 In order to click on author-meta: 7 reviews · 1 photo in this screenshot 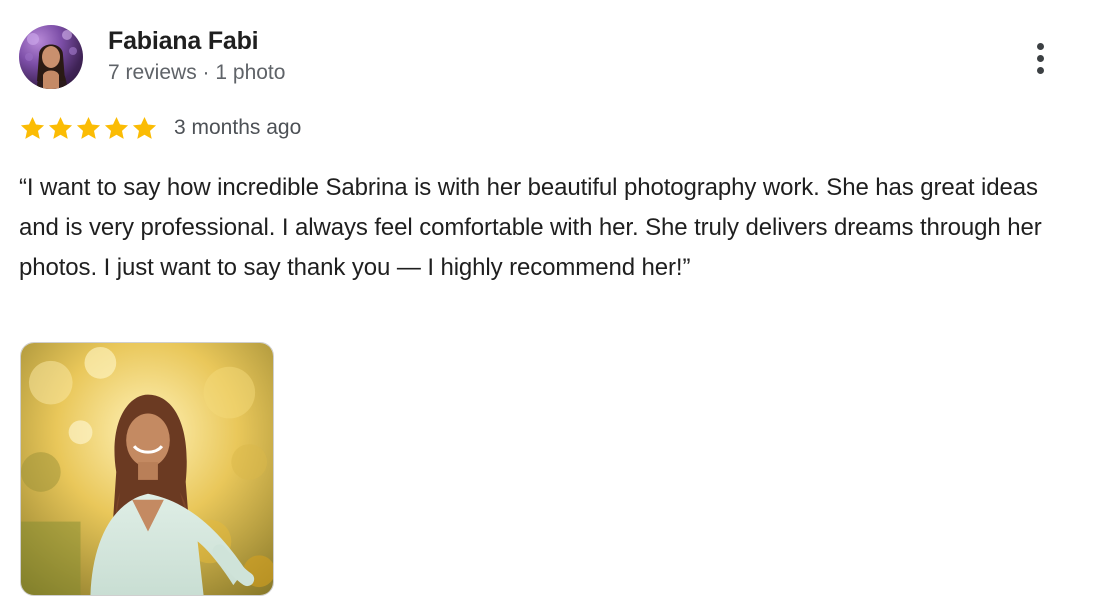, I will do `click(196, 73)`.